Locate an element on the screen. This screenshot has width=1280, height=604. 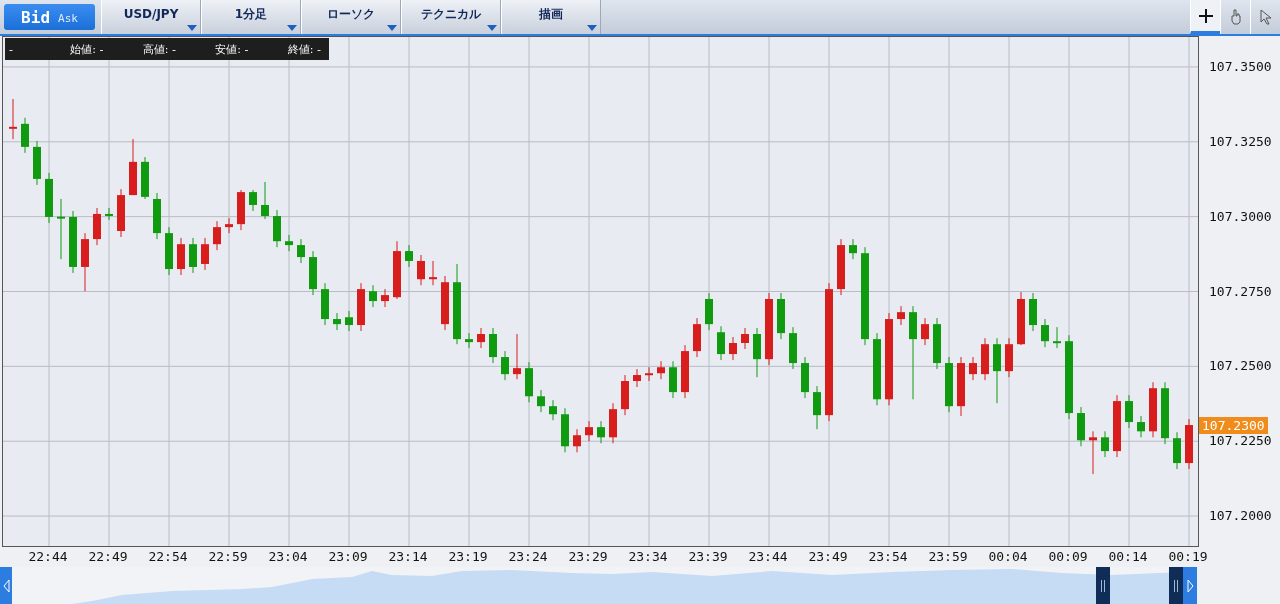
price-axis-label: 107.3000 is located at coordinates (1240, 216).